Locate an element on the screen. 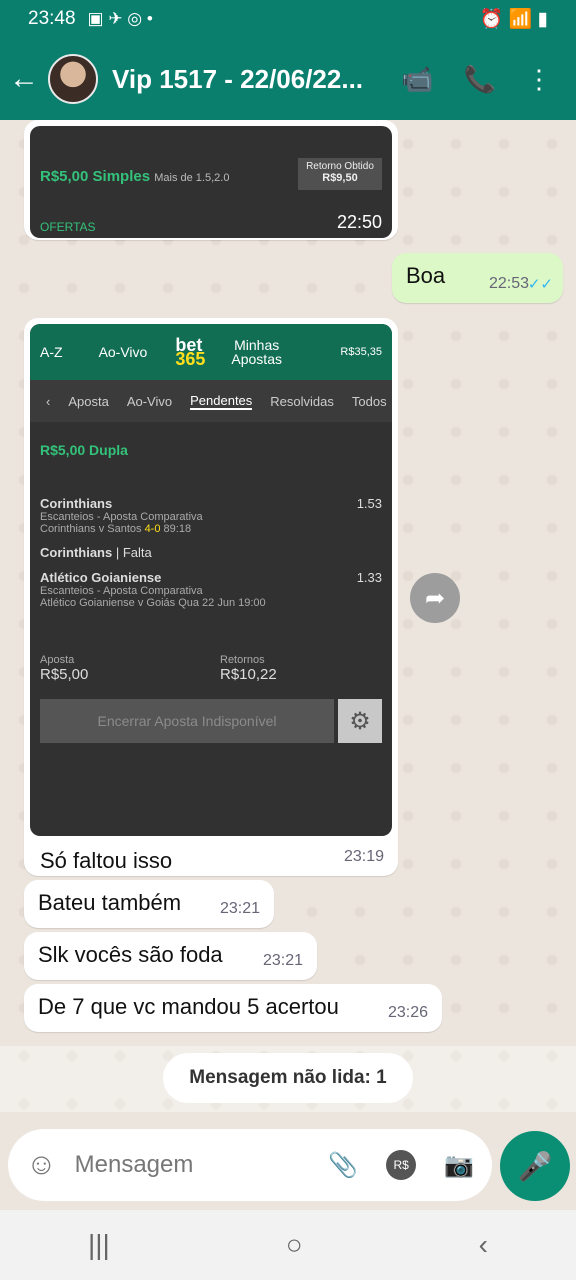 This screenshot has width=576, height=1280. unread-banner: Mensagem não lida: 1 is located at coordinates (288, 1079).